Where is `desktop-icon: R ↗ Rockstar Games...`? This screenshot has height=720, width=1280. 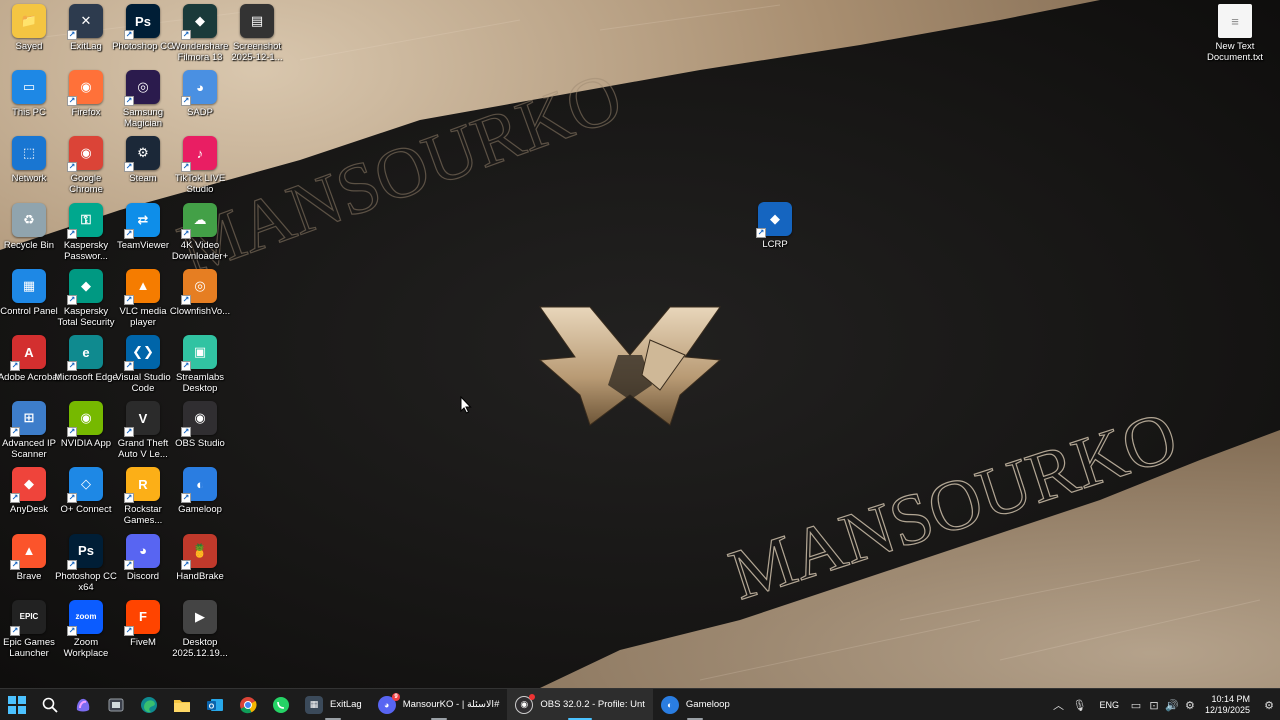
desktop-icon: R ↗ Rockstar Games... is located at coordinates (143, 496).